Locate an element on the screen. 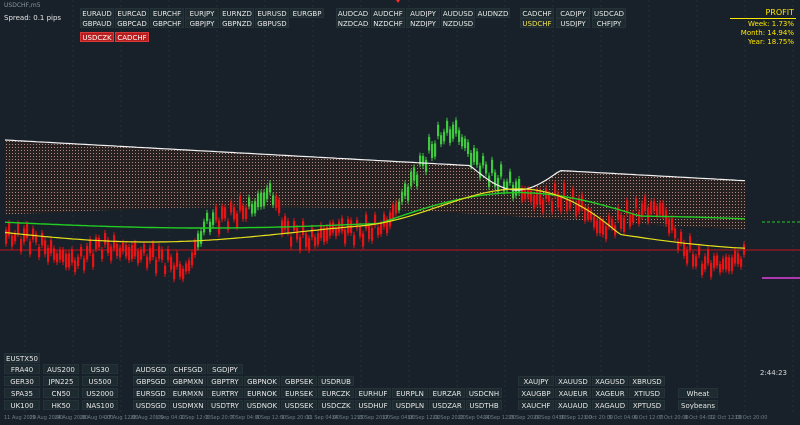 The width and height of the screenshot is (800, 425). symbol-button-usdsgd: USDSGD is located at coordinates (151, 405).